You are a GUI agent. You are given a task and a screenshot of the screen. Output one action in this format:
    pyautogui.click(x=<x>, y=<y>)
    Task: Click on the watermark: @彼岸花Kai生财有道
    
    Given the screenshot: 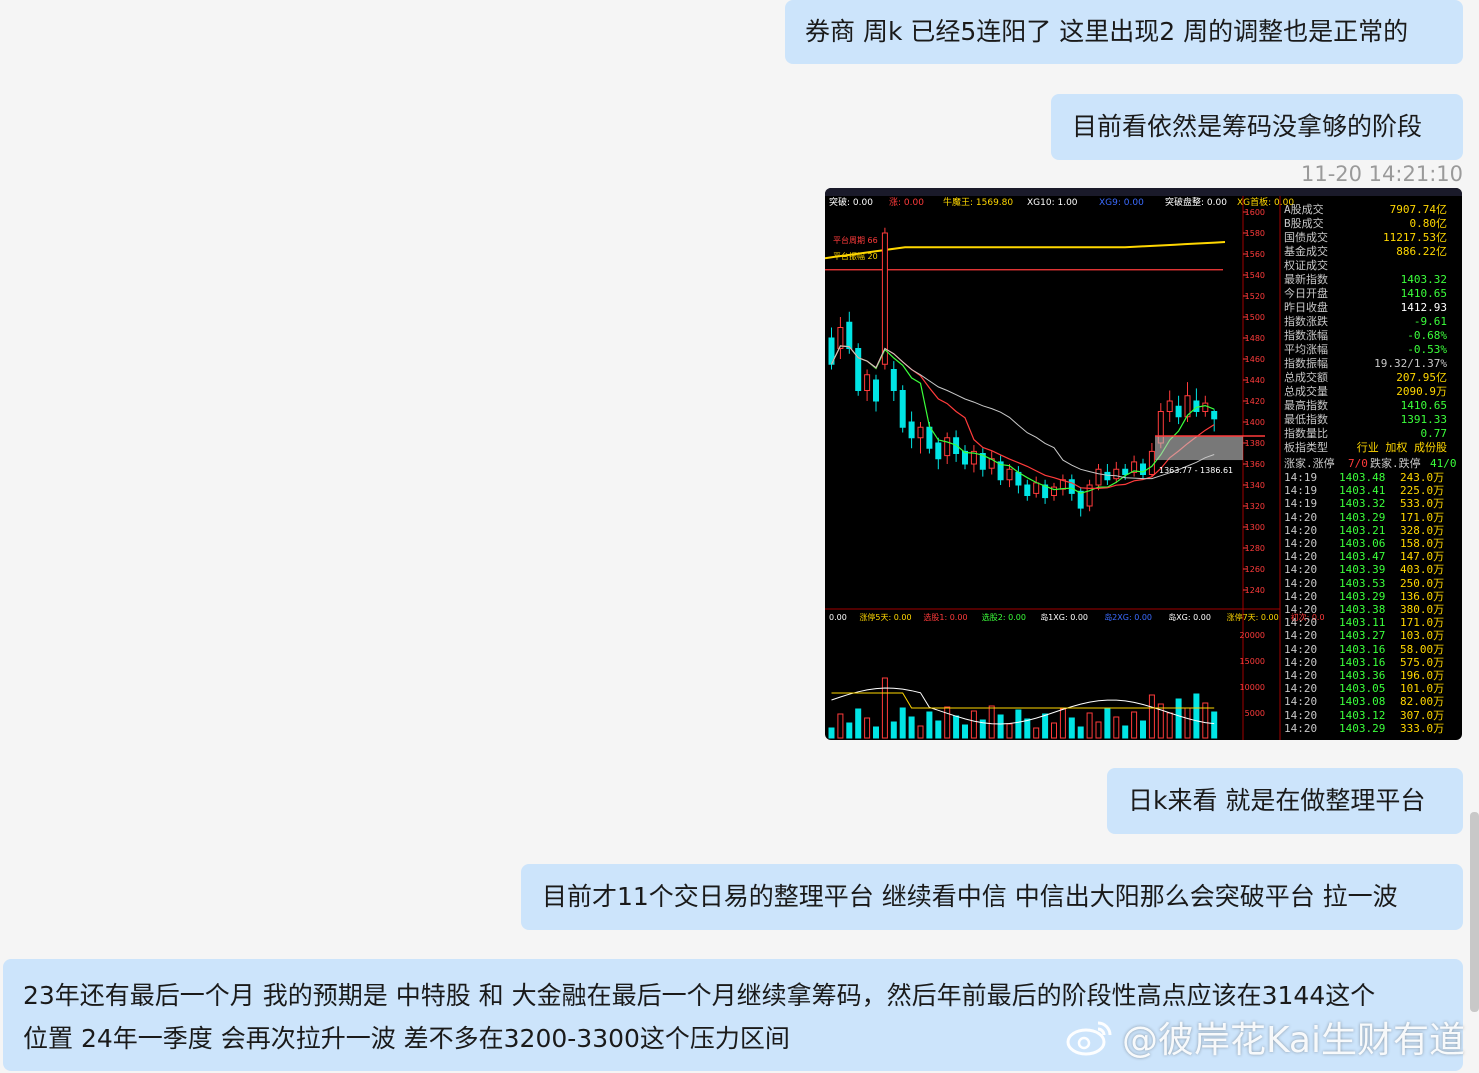 What is the action you would take?
    pyautogui.click(x=1264, y=1037)
    